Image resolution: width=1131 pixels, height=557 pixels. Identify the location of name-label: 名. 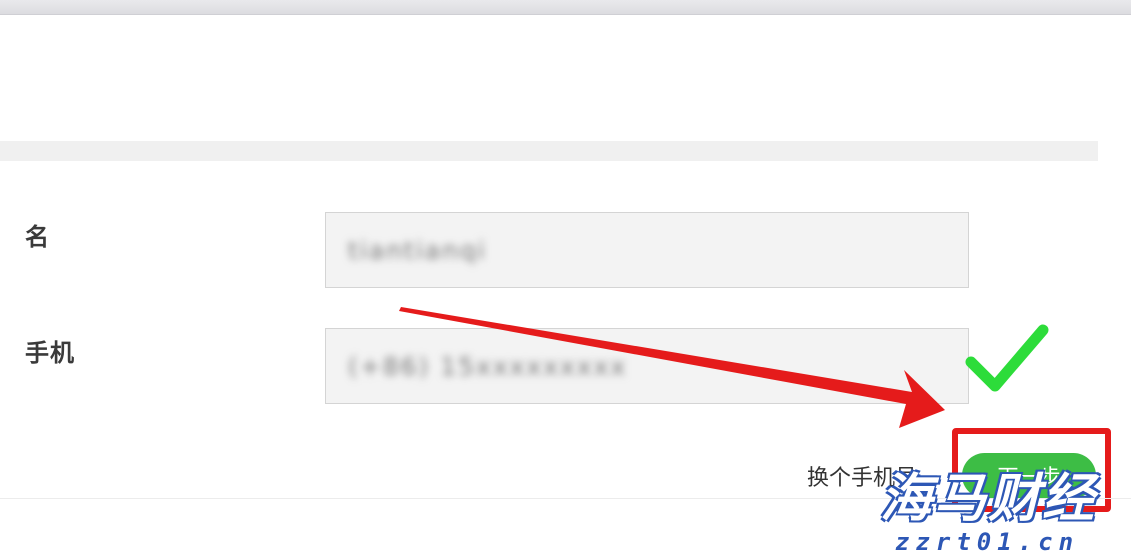
(37, 237).